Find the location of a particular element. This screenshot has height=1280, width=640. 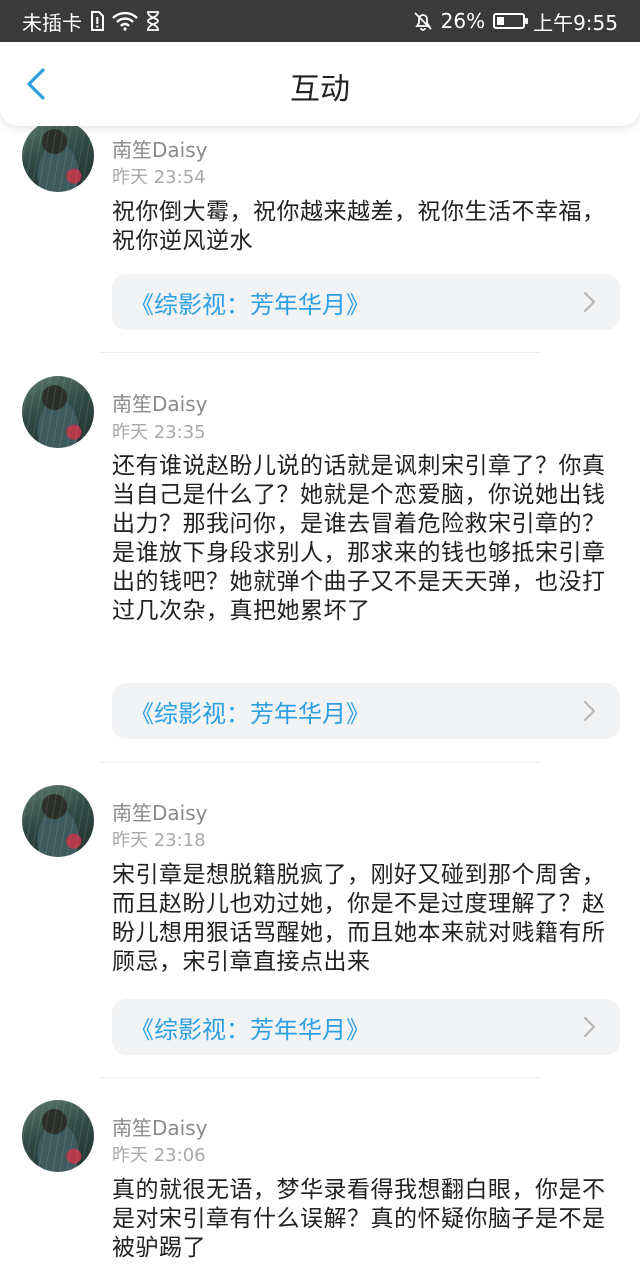

carrier-text: 未插卡 is located at coordinates (52, 22).